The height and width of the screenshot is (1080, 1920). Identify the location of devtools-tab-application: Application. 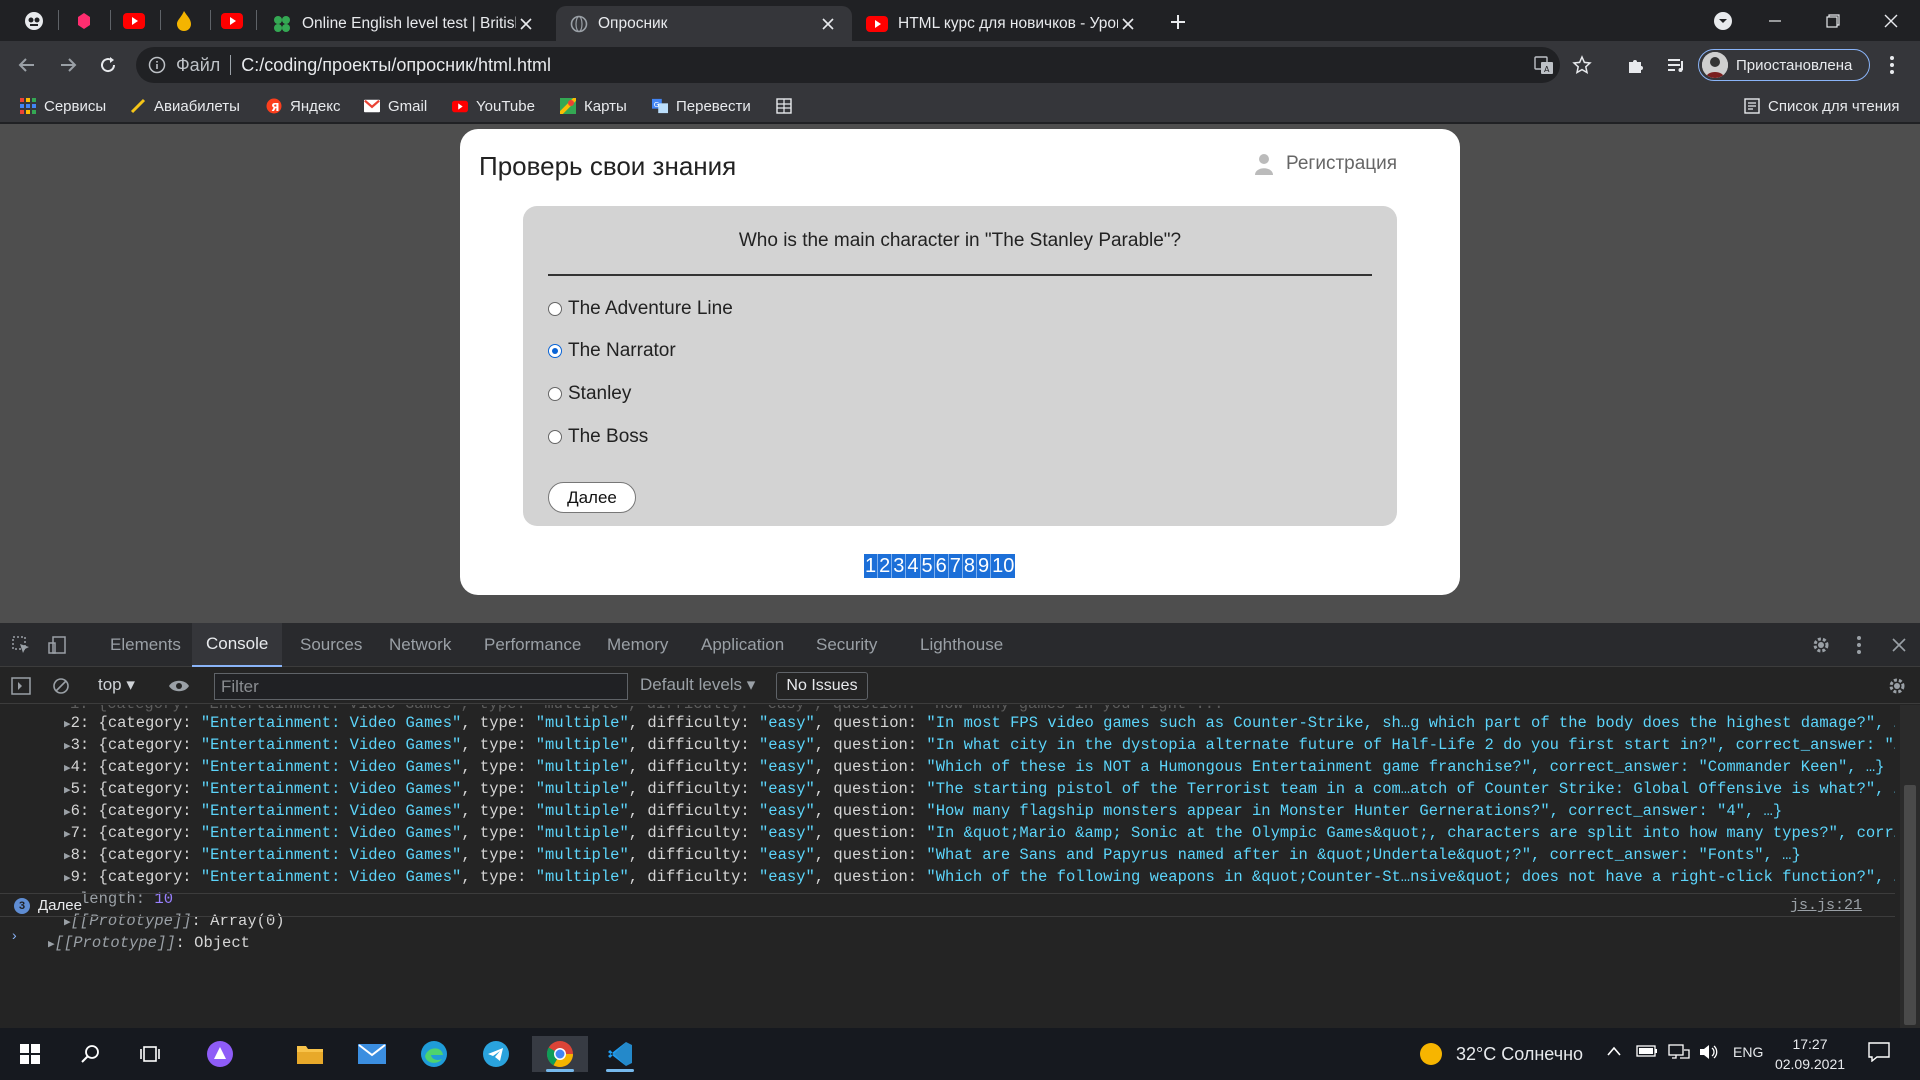
(742, 645).